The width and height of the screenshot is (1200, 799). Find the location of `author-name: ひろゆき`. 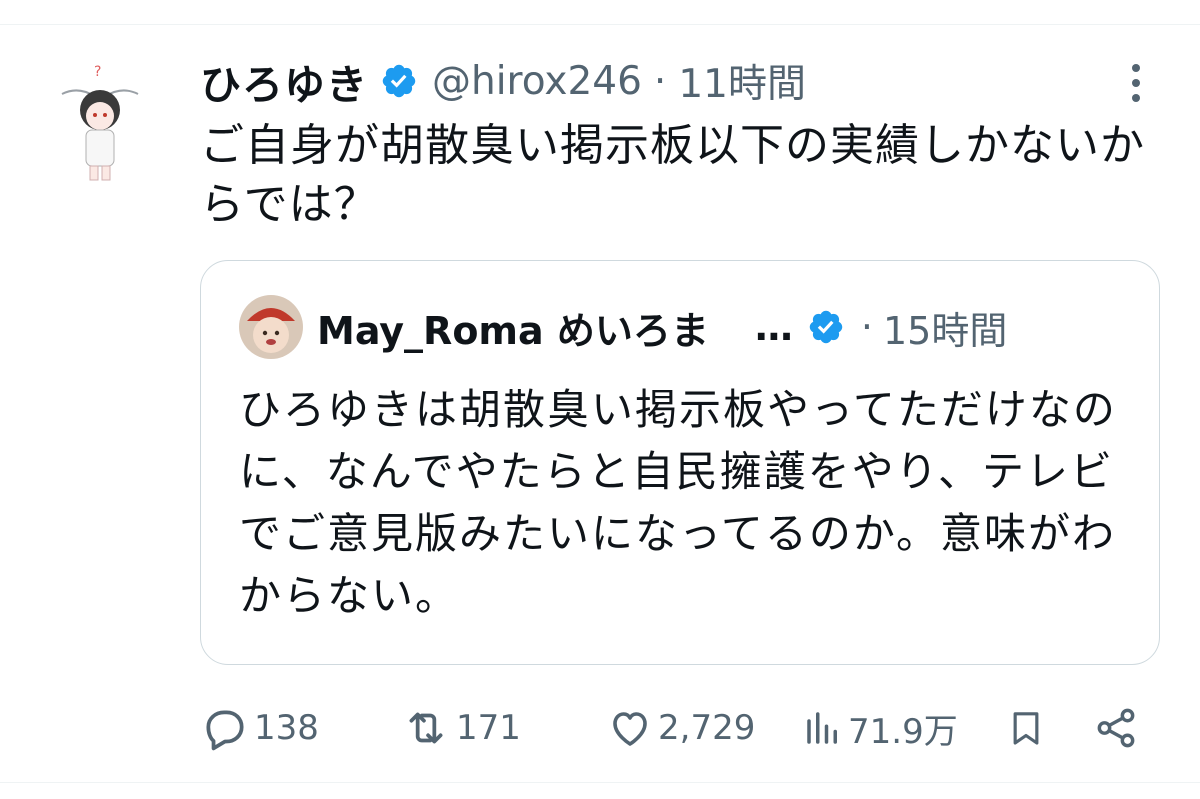

author-name: ひろゆき is located at coordinates (284, 81).